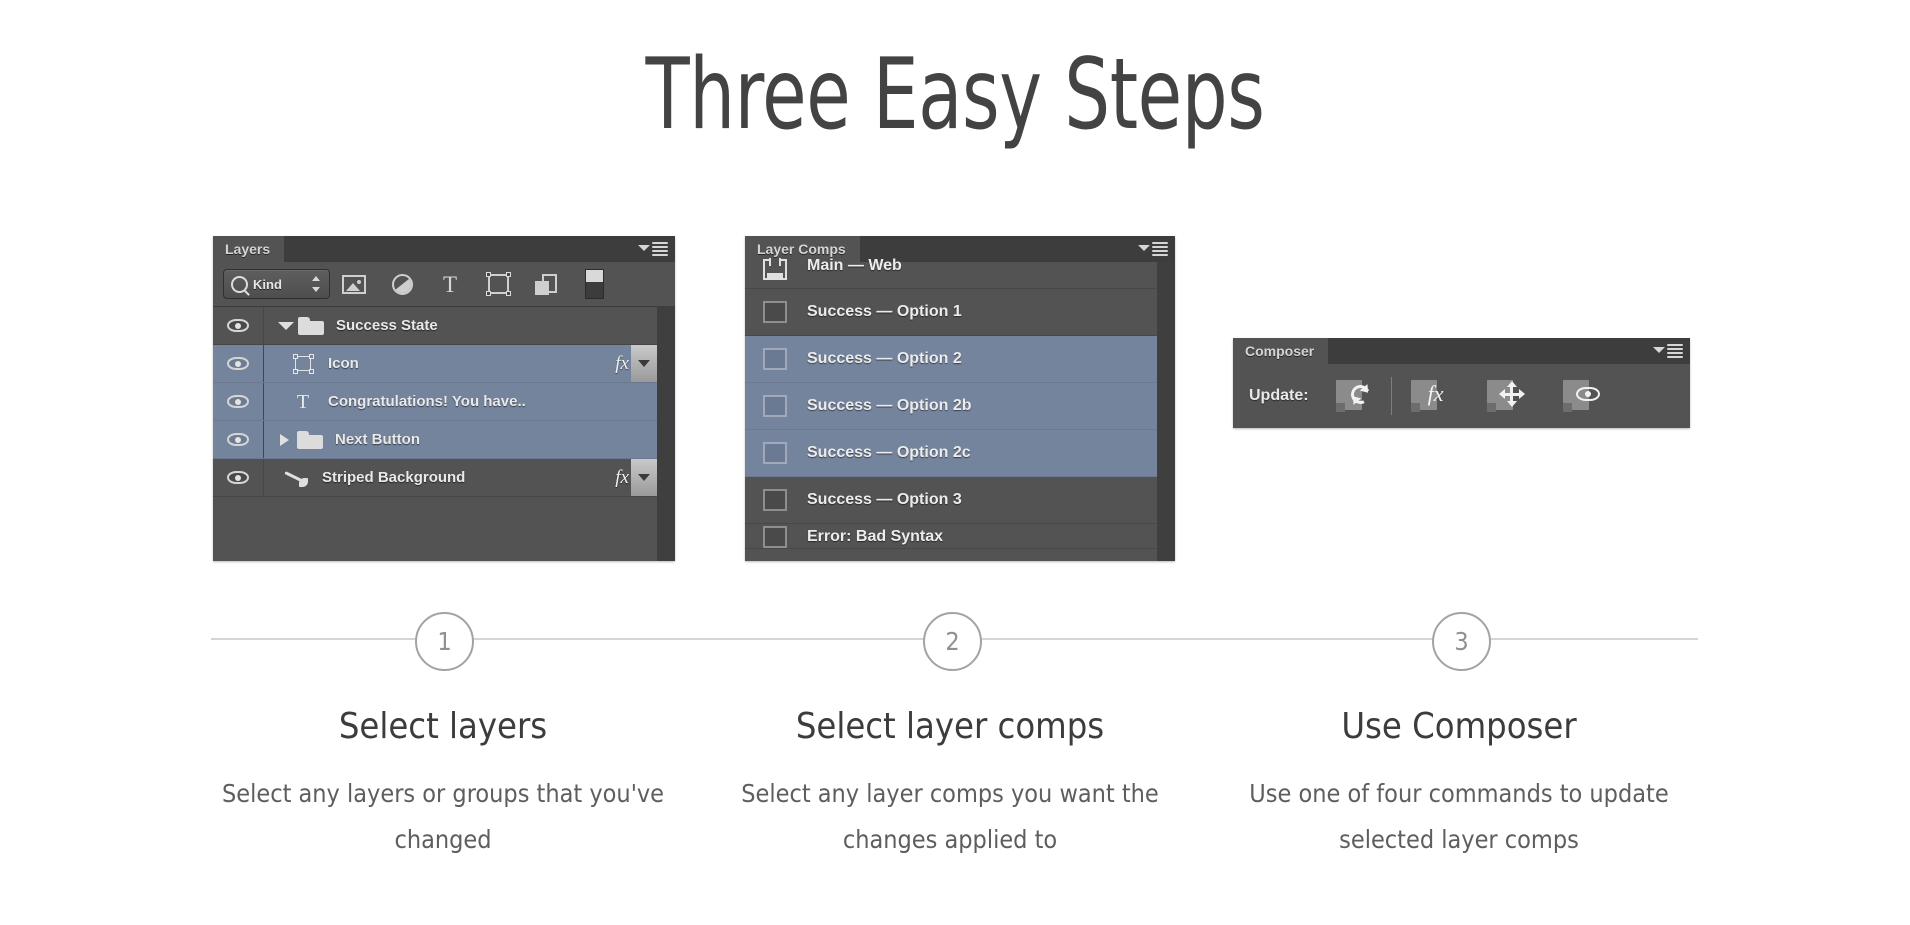  I want to click on update-label: Update:, so click(1279, 395).